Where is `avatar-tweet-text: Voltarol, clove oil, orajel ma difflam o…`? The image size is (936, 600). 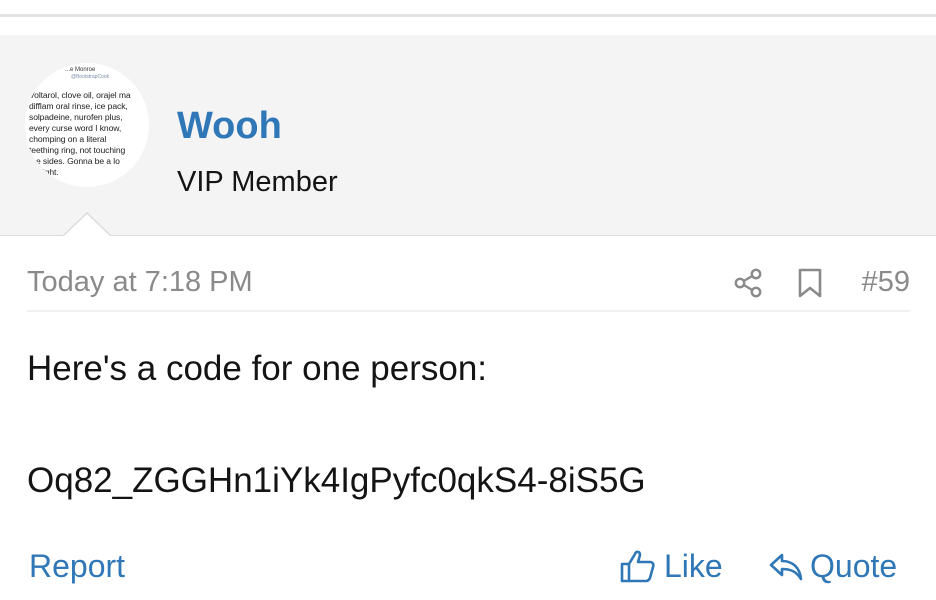
avatar-tweet-text: Voltarol, clove oil, orajel ma difflam o… is located at coordinates (80, 133).